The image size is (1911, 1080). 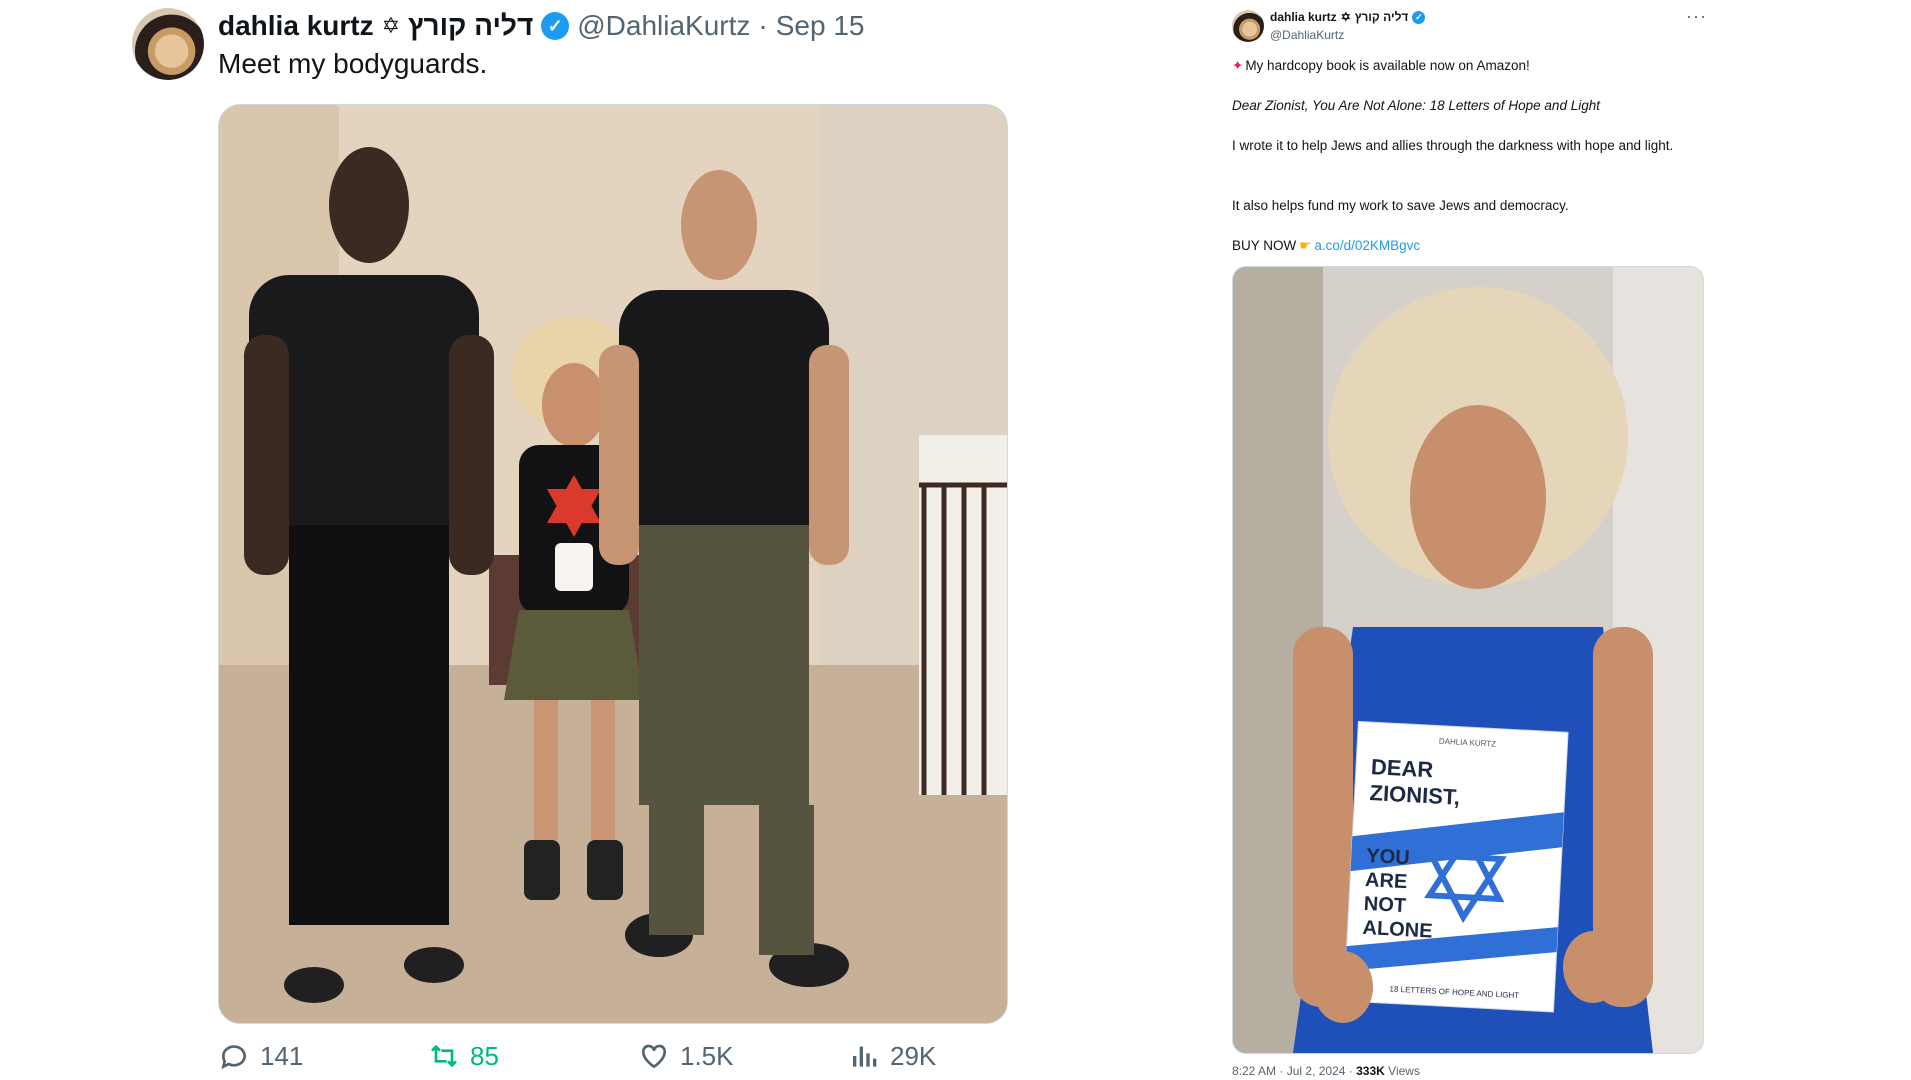 What do you see at coordinates (1370, 1071) in the screenshot?
I see `view-count: 333K` at bounding box center [1370, 1071].